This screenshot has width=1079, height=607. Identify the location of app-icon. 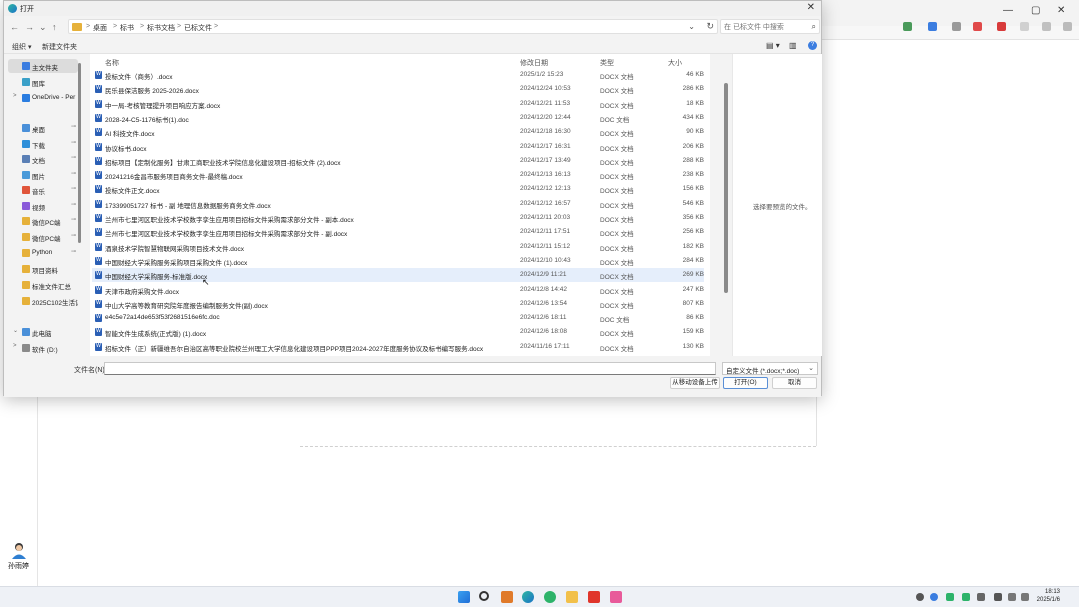
(507, 597).